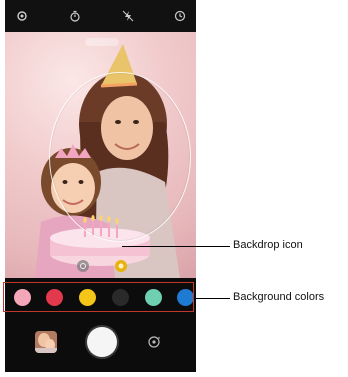  I want to click on background-colors-highlight, so click(98, 297).